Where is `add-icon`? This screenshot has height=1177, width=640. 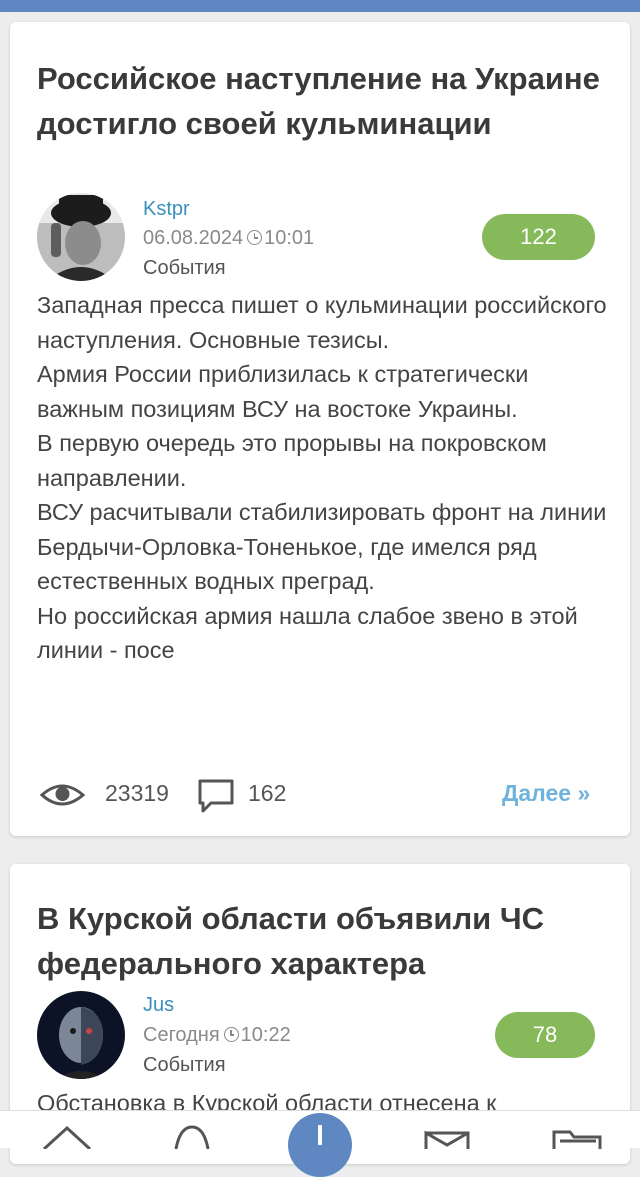
add-icon is located at coordinates (320, 1145).